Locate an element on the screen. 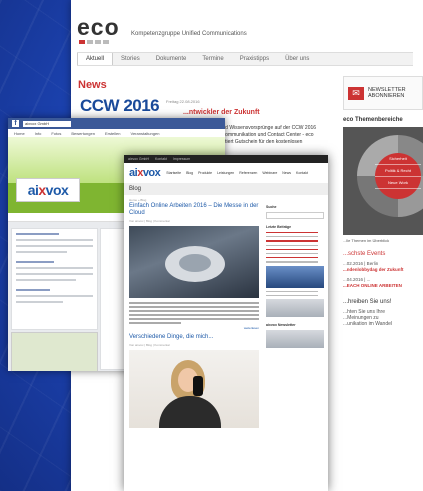 This screenshot has width=423, height=491. menu-item: Produkte is located at coordinates (205, 173).